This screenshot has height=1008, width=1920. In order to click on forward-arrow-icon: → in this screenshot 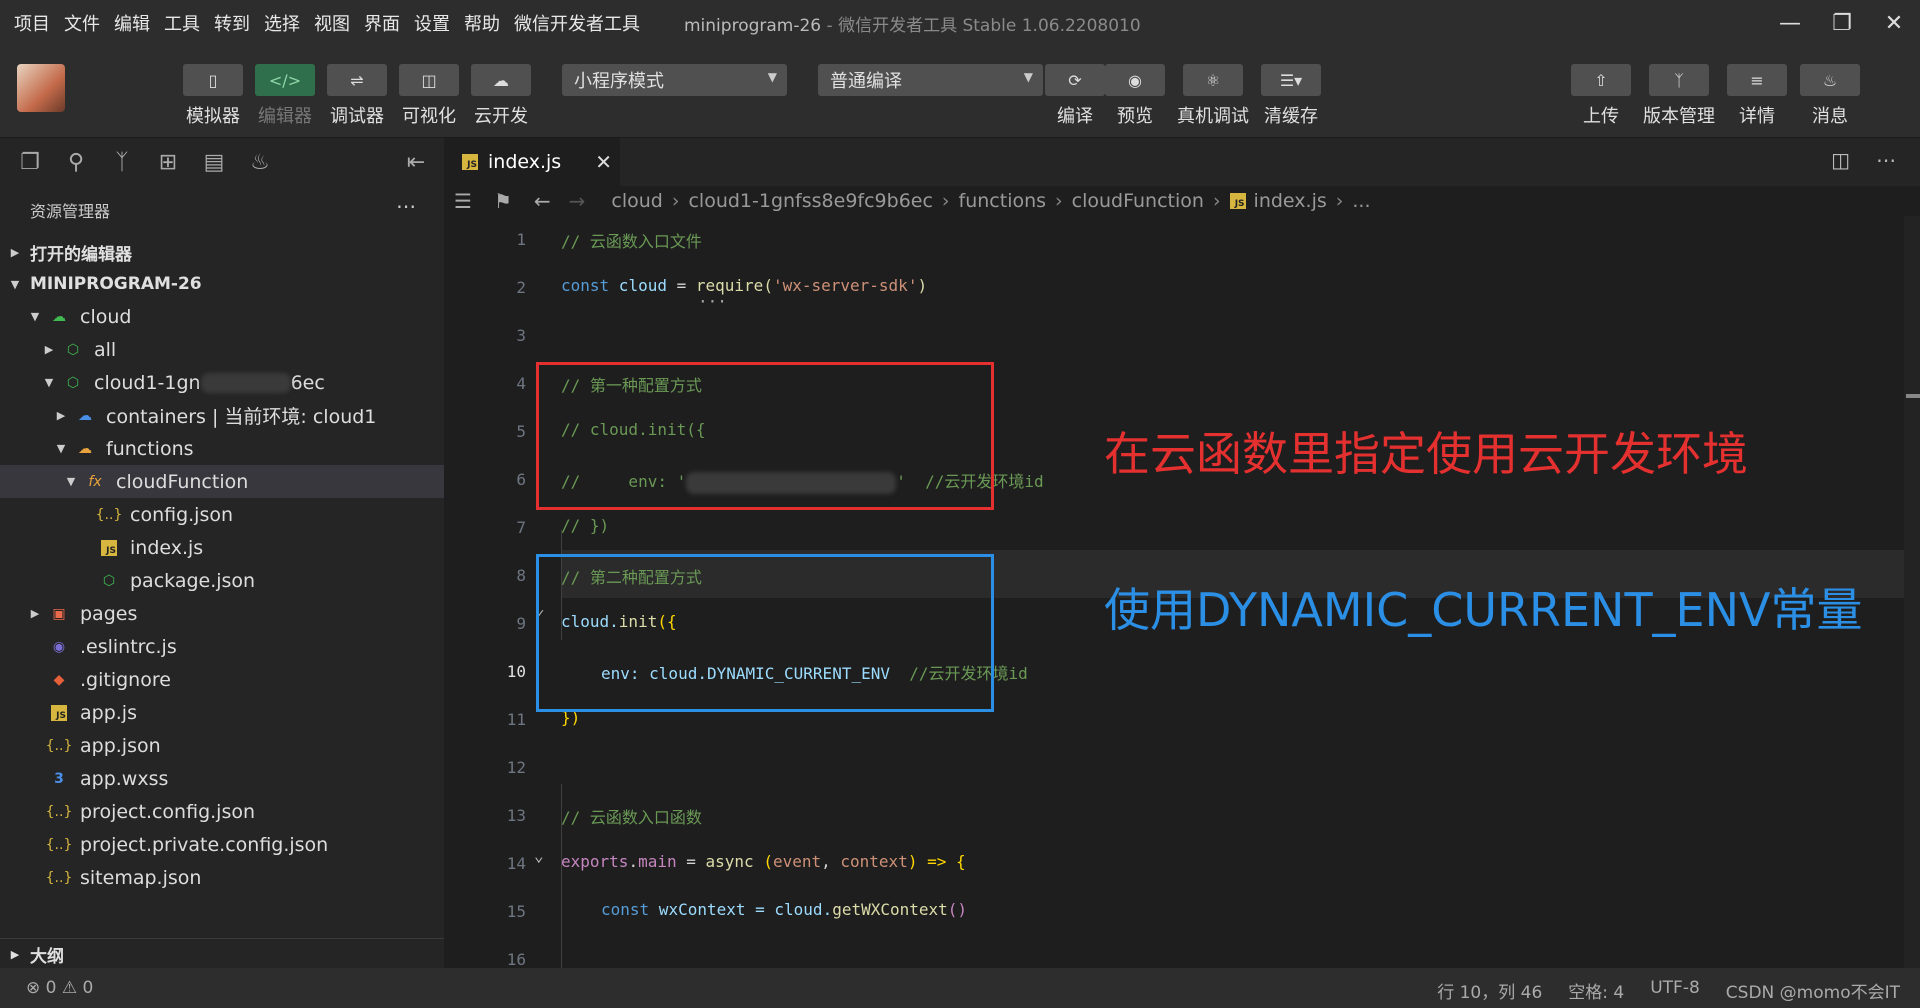, I will do `click(577, 201)`.